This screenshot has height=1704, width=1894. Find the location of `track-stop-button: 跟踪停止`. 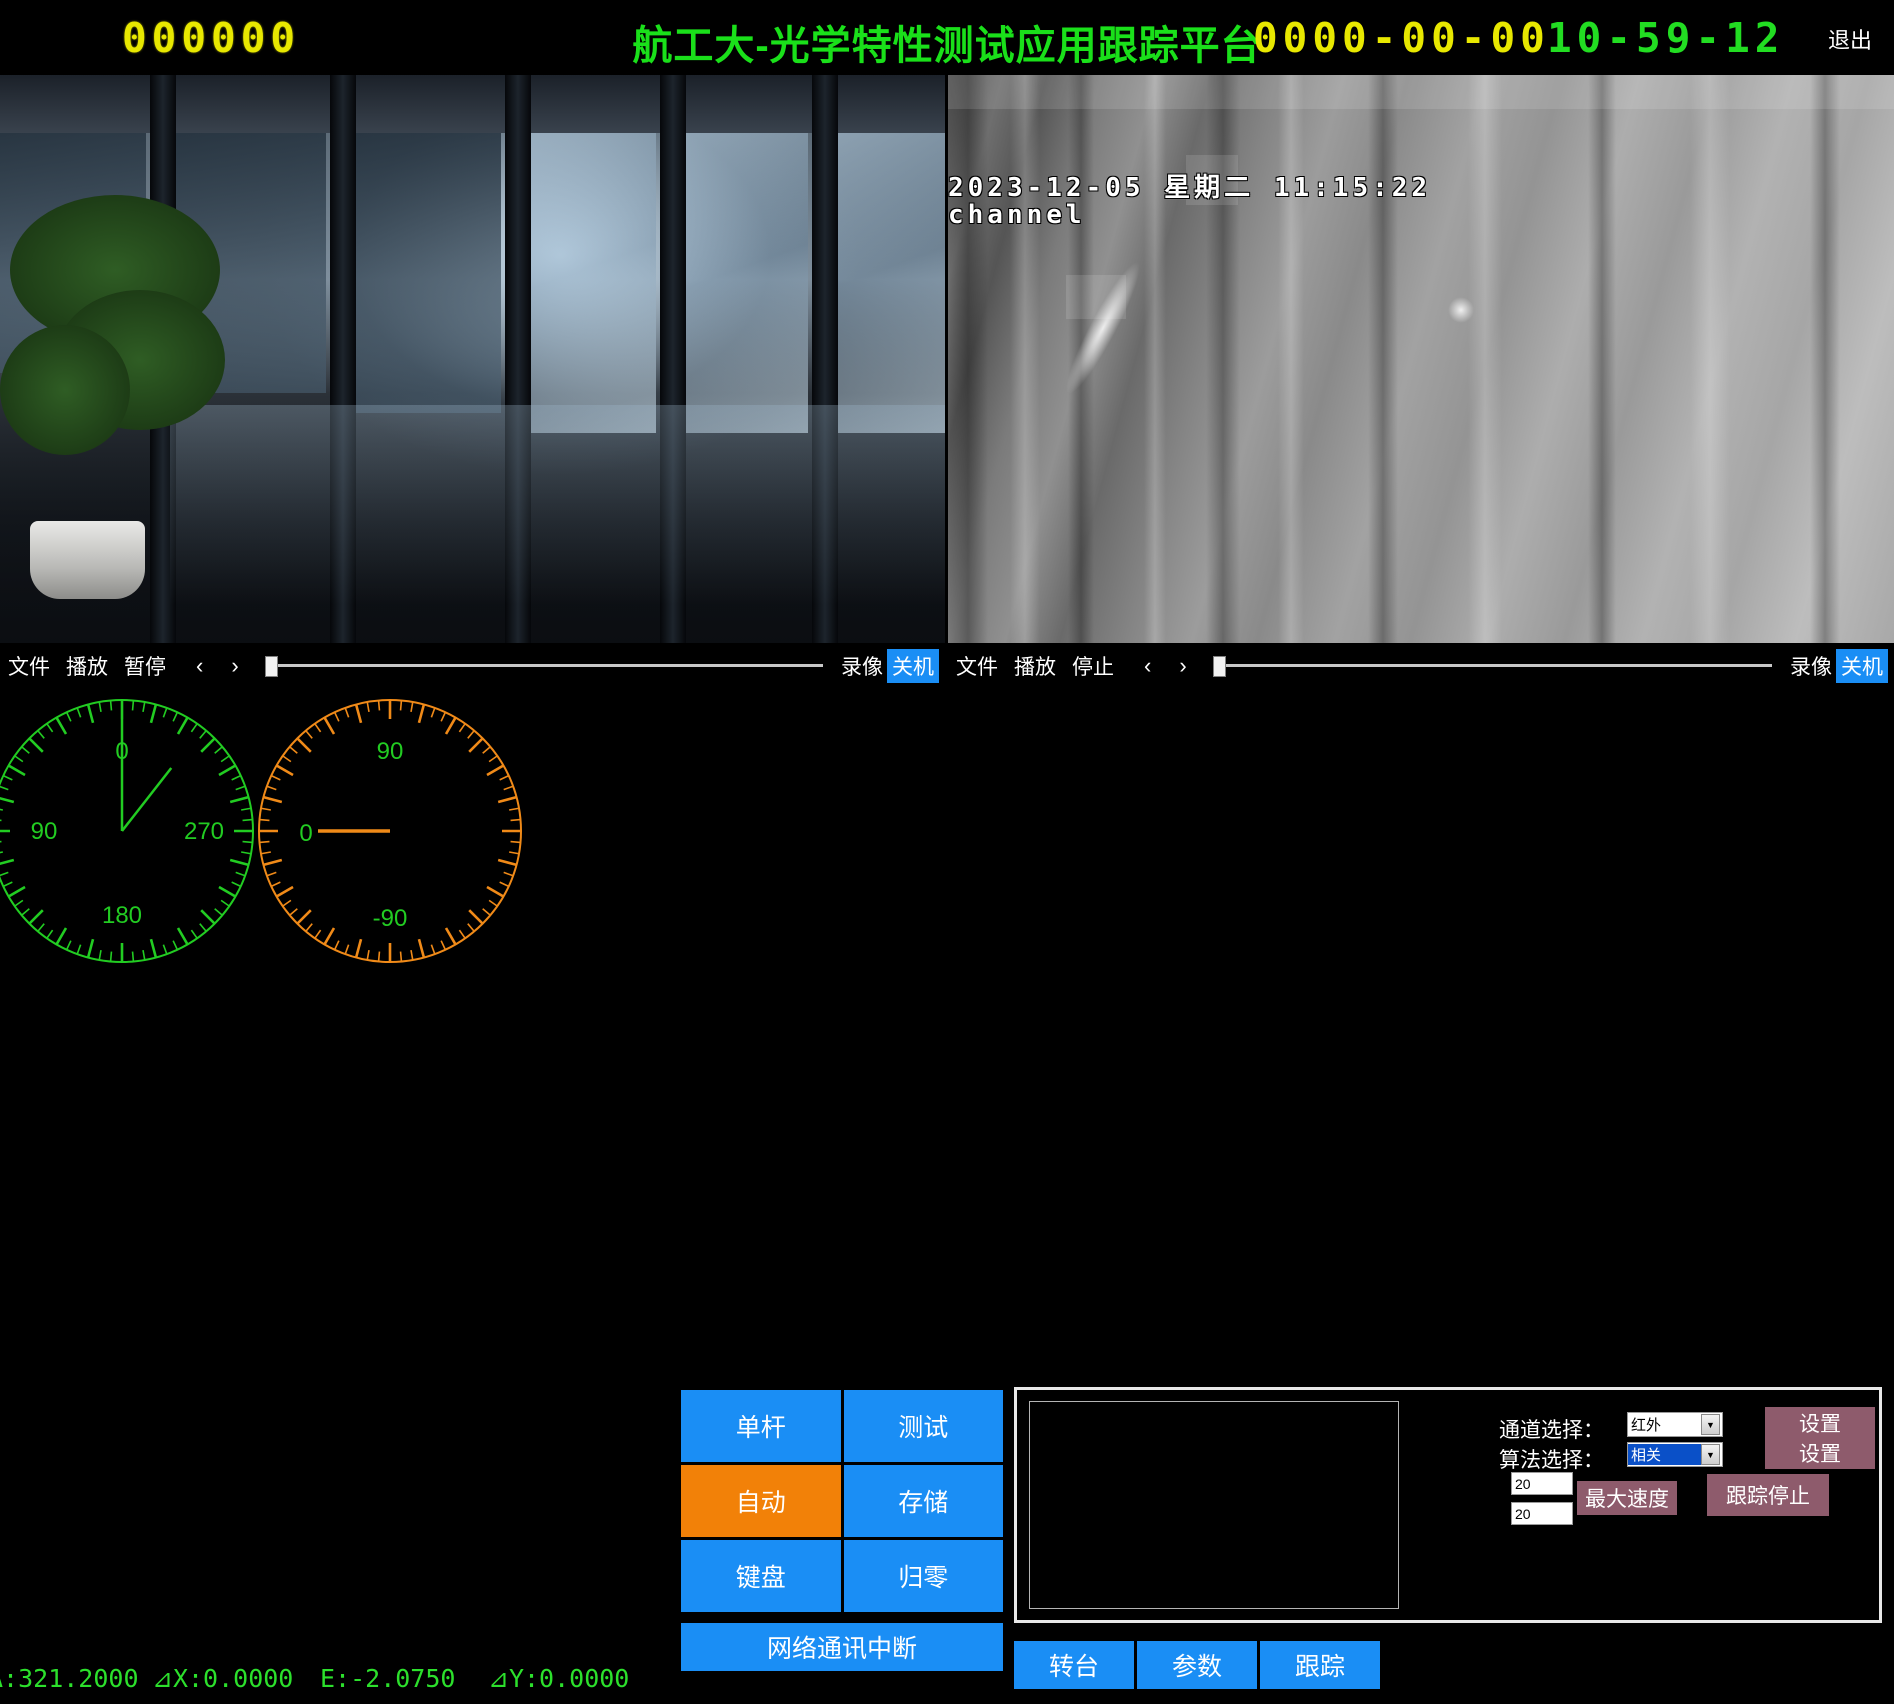

track-stop-button: 跟踪停止 is located at coordinates (1768, 1495).